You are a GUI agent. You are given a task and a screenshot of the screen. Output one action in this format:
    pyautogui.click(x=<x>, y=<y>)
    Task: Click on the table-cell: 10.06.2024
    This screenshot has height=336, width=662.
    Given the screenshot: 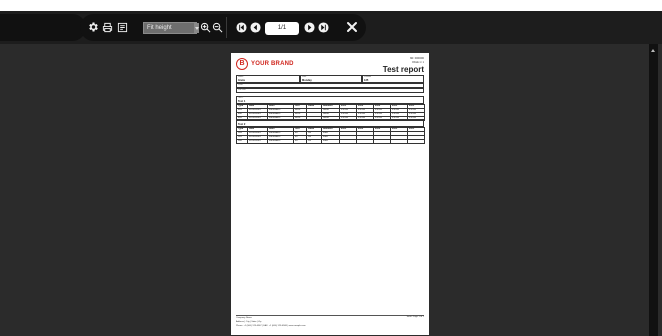 What is the action you would take?
    pyautogui.click(x=257, y=141)
    